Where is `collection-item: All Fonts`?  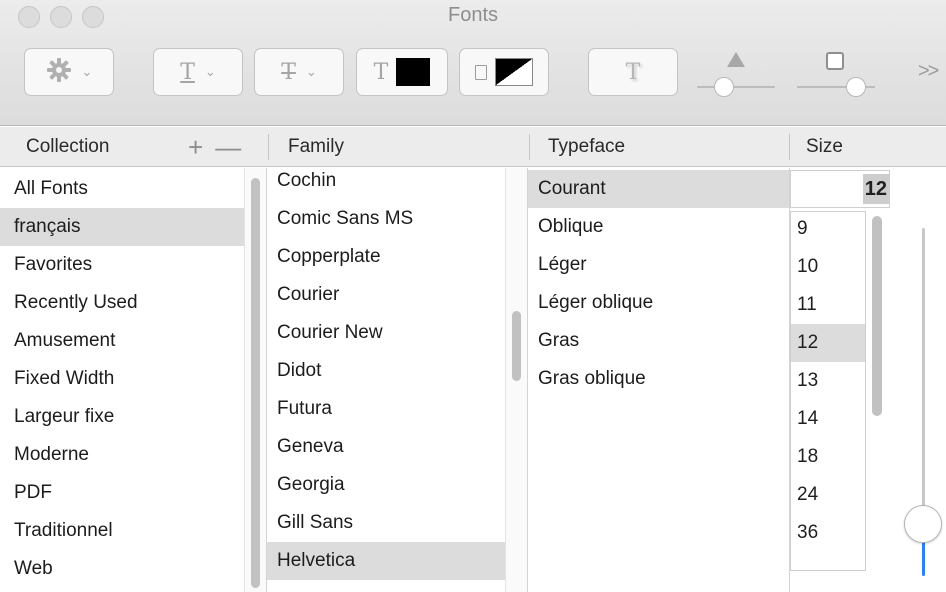 collection-item: All Fonts is located at coordinates (122, 189).